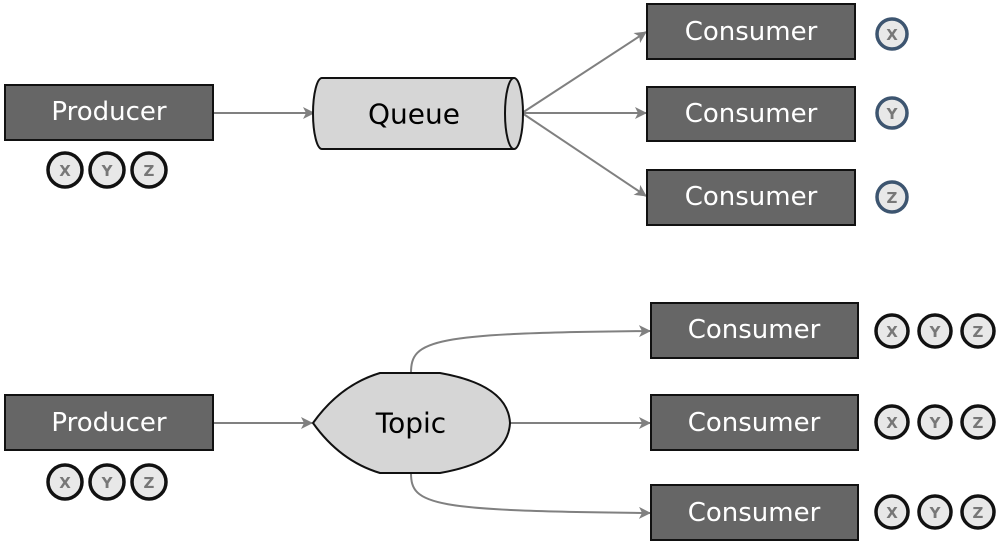  I want to click on queue-producer: Producer, so click(109, 112).